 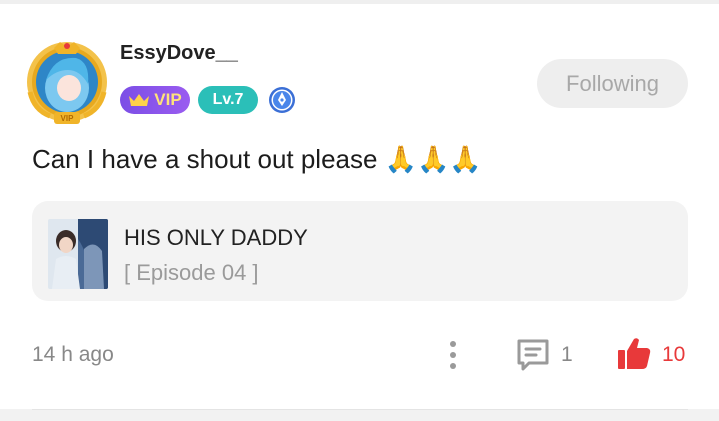 What do you see at coordinates (191, 272) in the screenshot?
I see `book-episode: [ Episode 04 ]` at bounding box center [191, 272].